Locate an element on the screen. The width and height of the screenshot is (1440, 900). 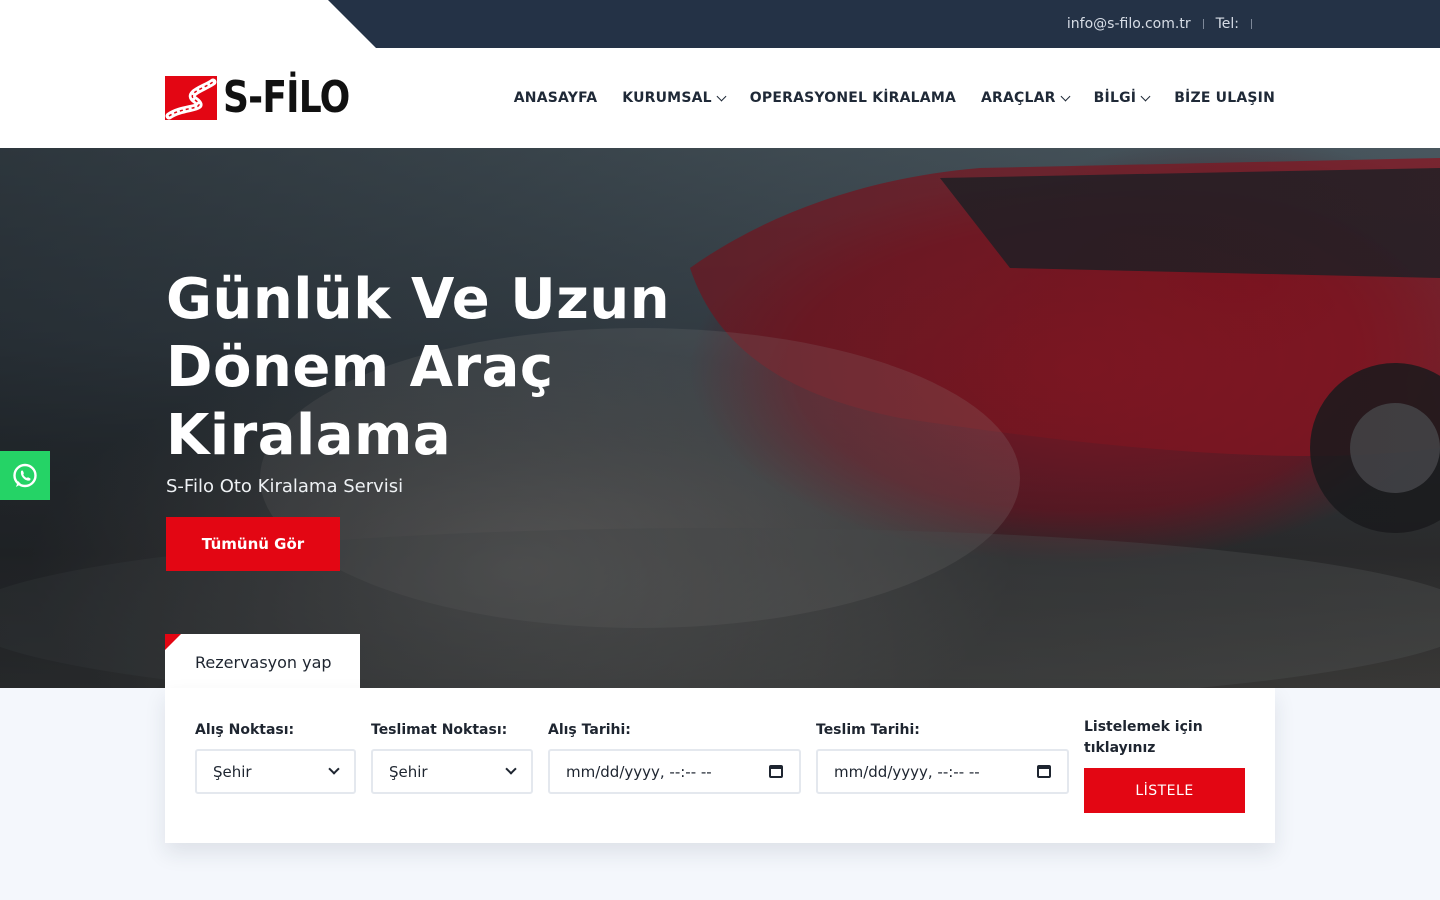
pickup-location-value: Şehir is located at coordinates (232, 771).